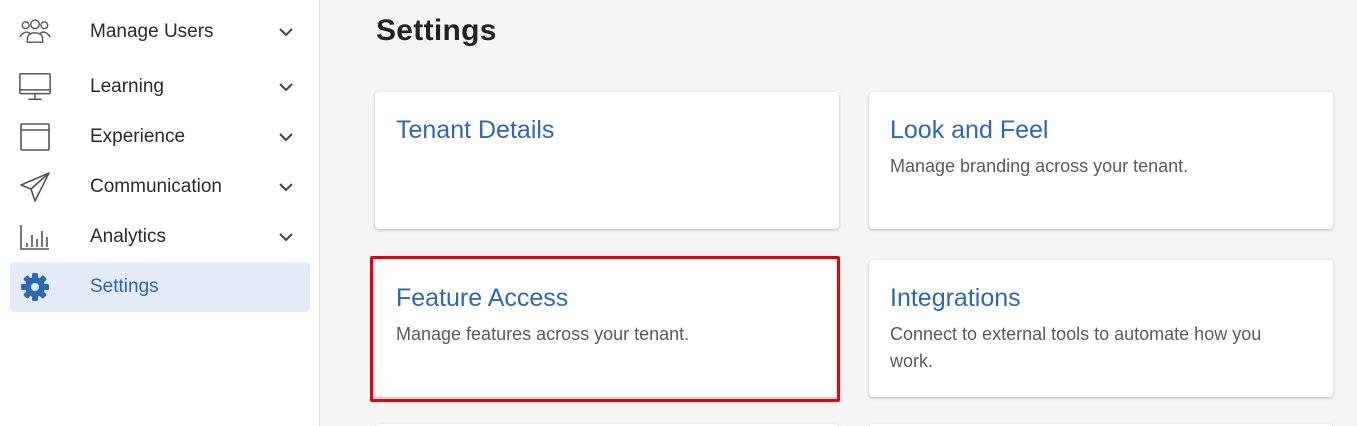 This screenshot has width=1357, height=426. Describe the element at coordinates (138, 136) in the screenshot. I see `sidebar-item-label: Experience` at that location.